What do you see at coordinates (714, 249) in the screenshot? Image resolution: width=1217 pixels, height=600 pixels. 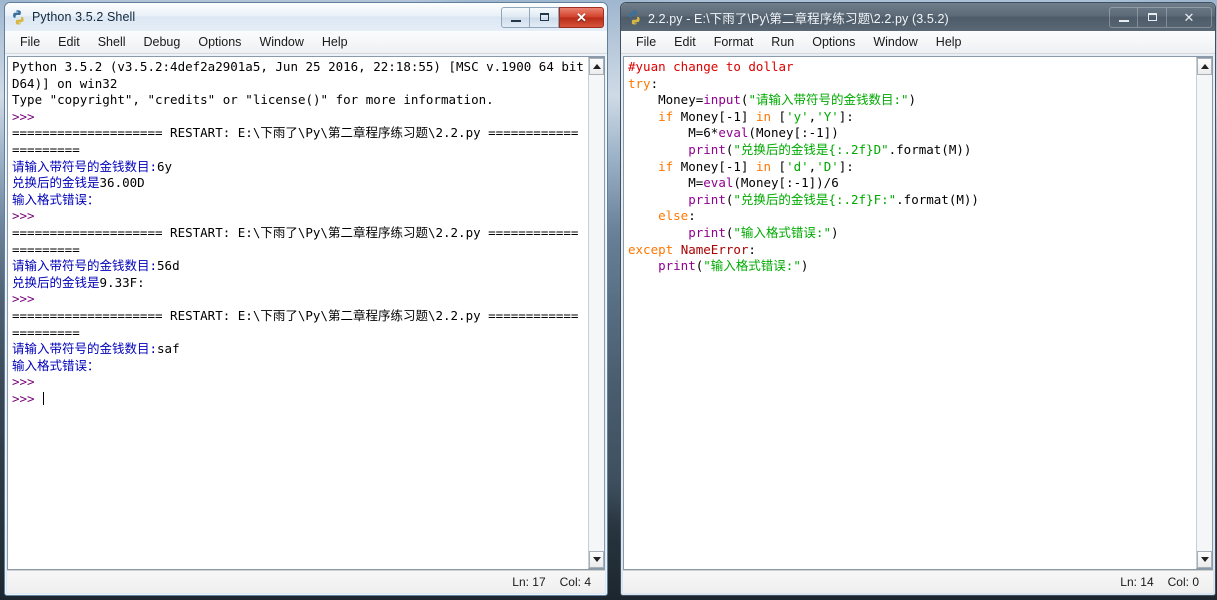 I see `code-token-err: NameError` at bounding box center [714, 249].